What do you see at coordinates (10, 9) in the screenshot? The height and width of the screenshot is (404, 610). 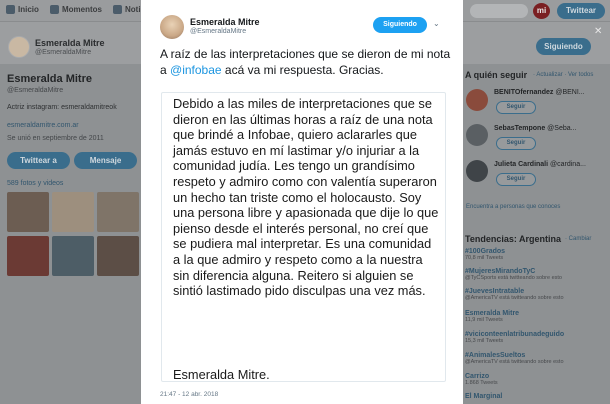 I see `home-icon` at bounding box center [10, 9].